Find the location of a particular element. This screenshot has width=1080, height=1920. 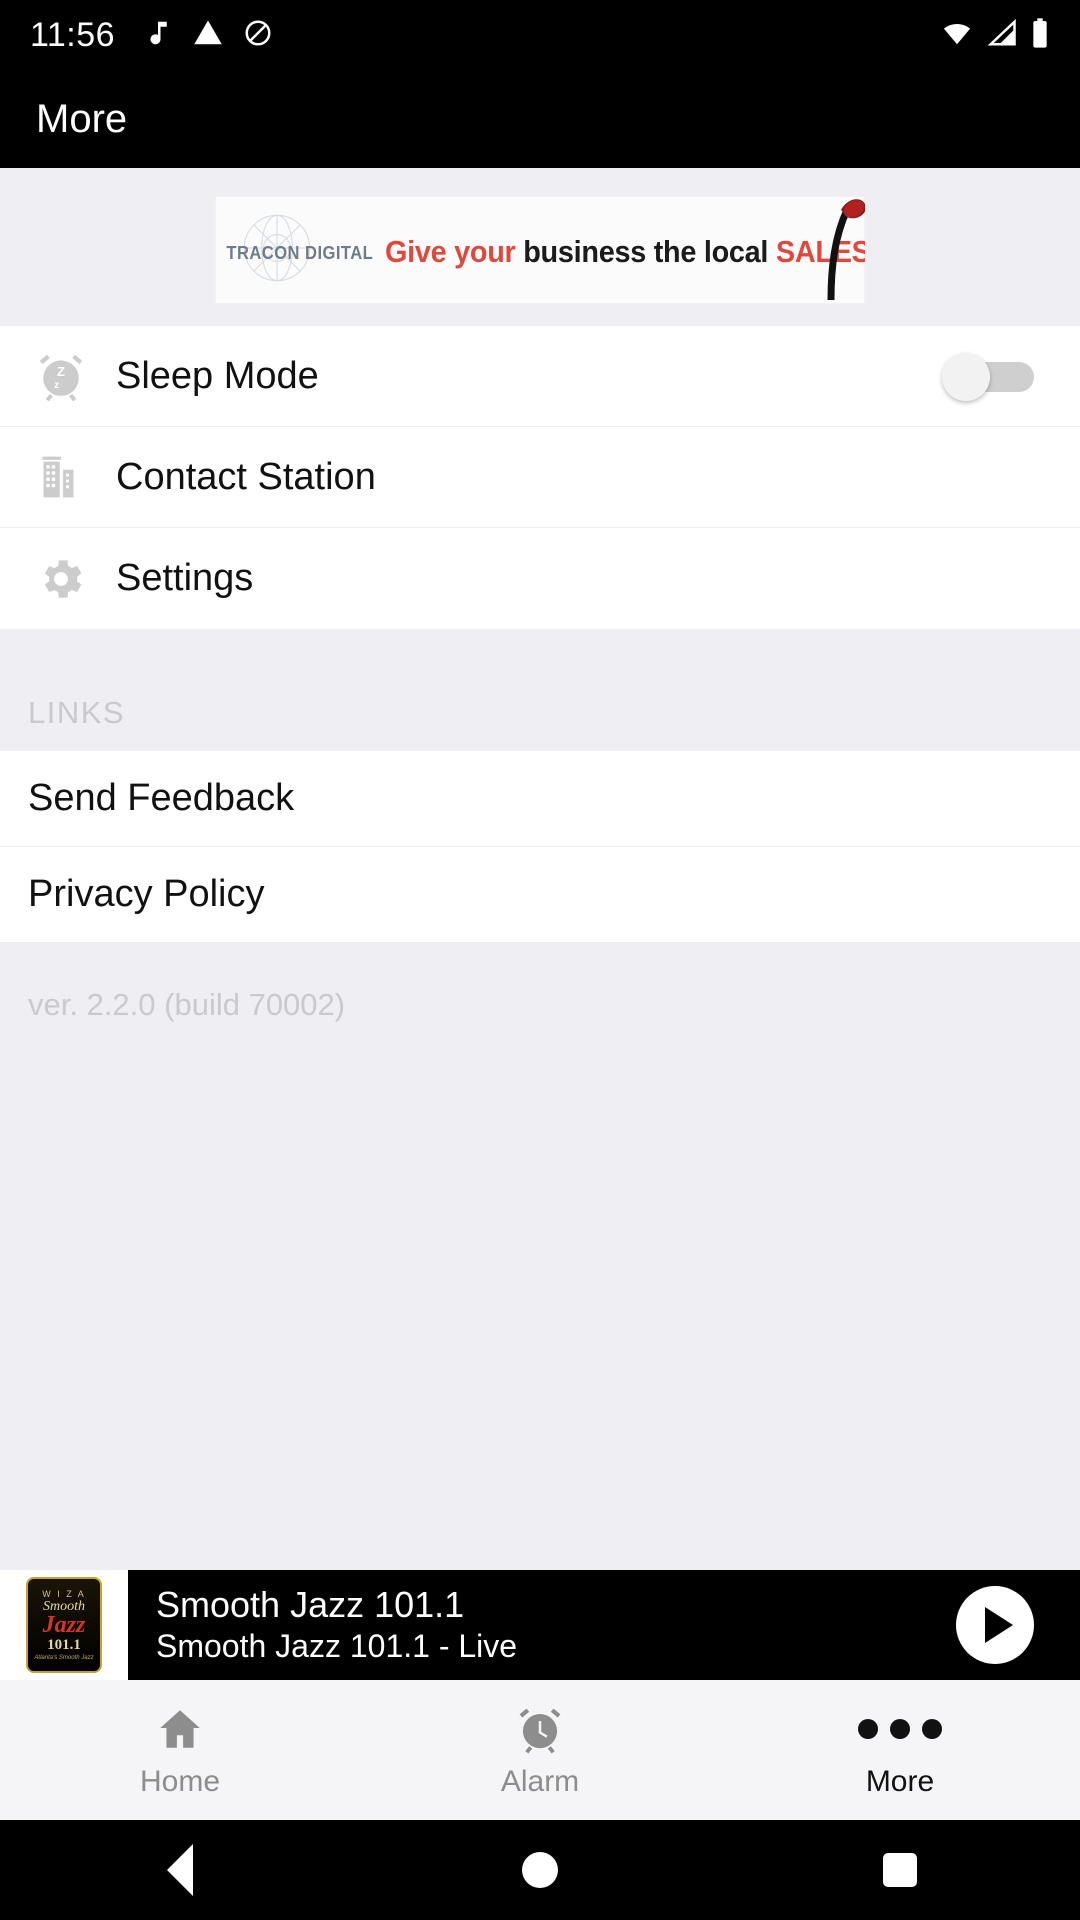

artwork-line-2: Jazz is located at coordinates (64, 1624).